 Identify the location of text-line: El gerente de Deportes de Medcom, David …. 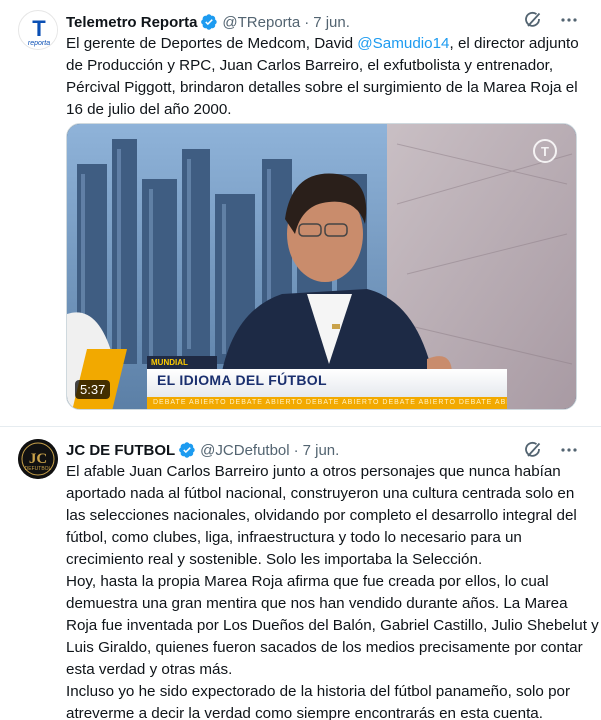
(322, 43).